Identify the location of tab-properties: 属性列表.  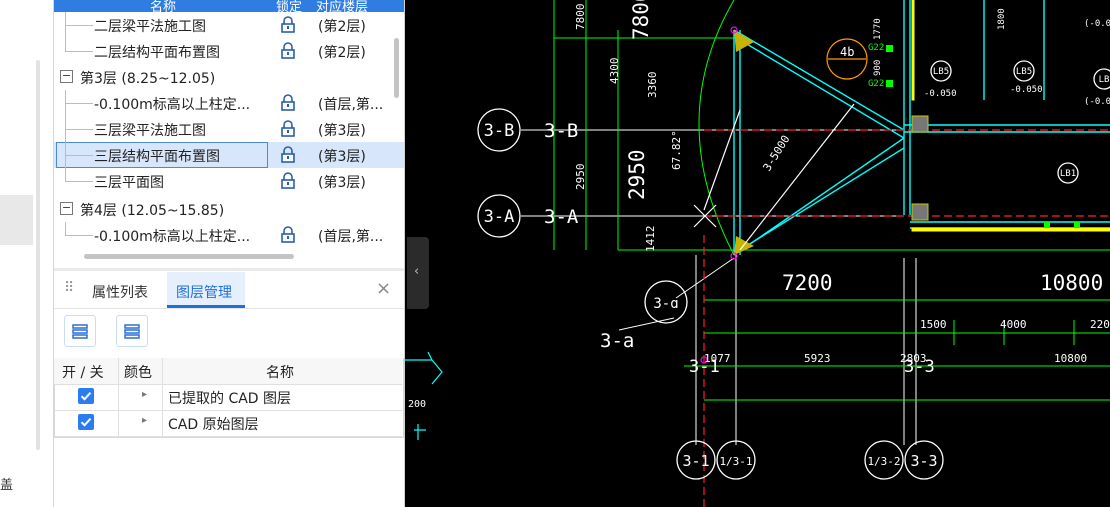
(120, 292).